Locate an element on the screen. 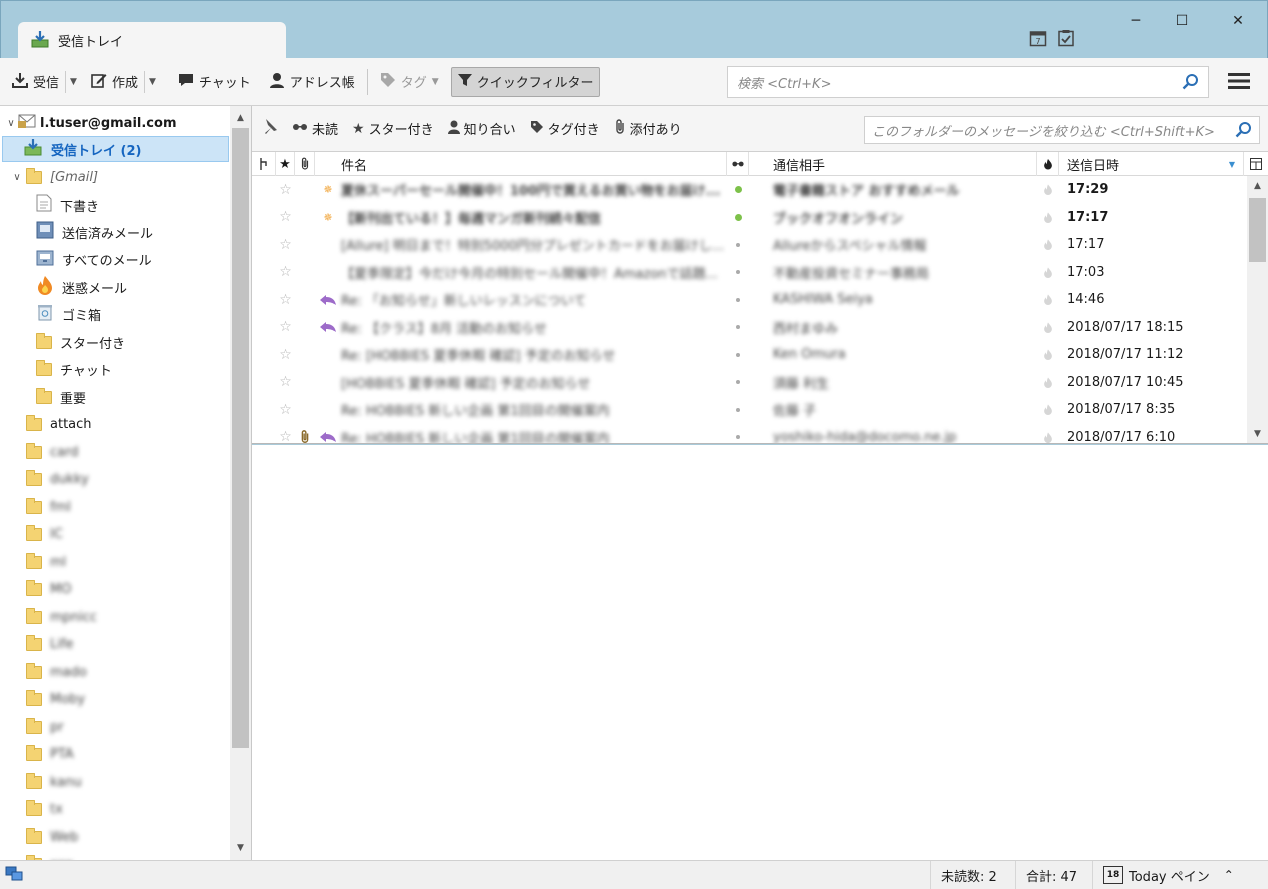 Image resolution: width=1268 pixels, height=889 pixels. pin-icon is located at coordinates (269, 129).